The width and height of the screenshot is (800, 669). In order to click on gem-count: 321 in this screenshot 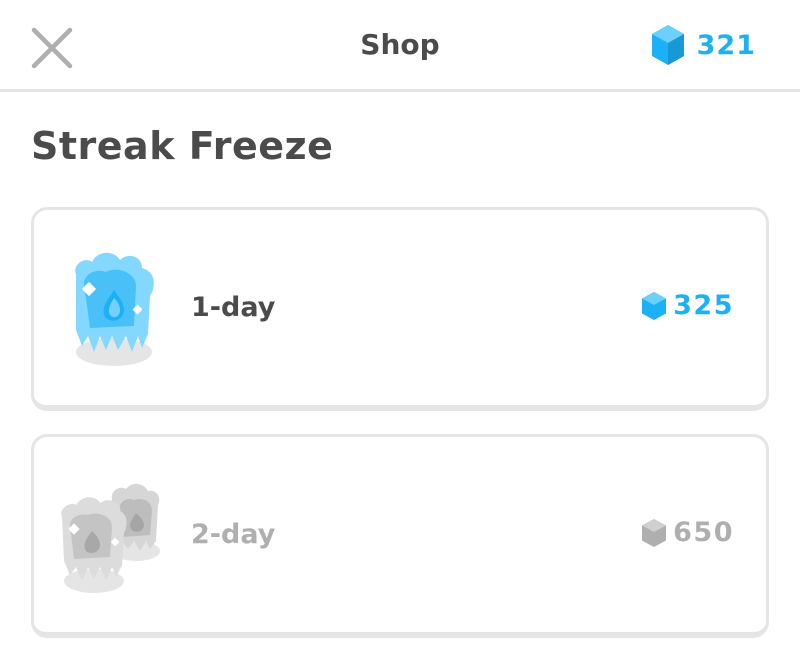, I will do `click(726, 45)`.